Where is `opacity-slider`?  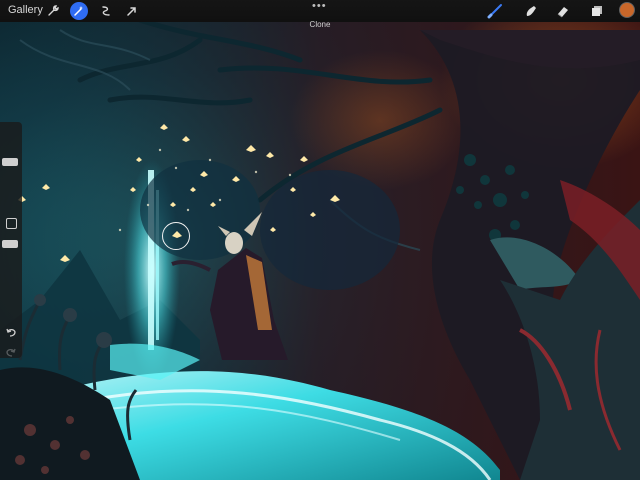
opacity-slider is located at coordinates (11, 272).